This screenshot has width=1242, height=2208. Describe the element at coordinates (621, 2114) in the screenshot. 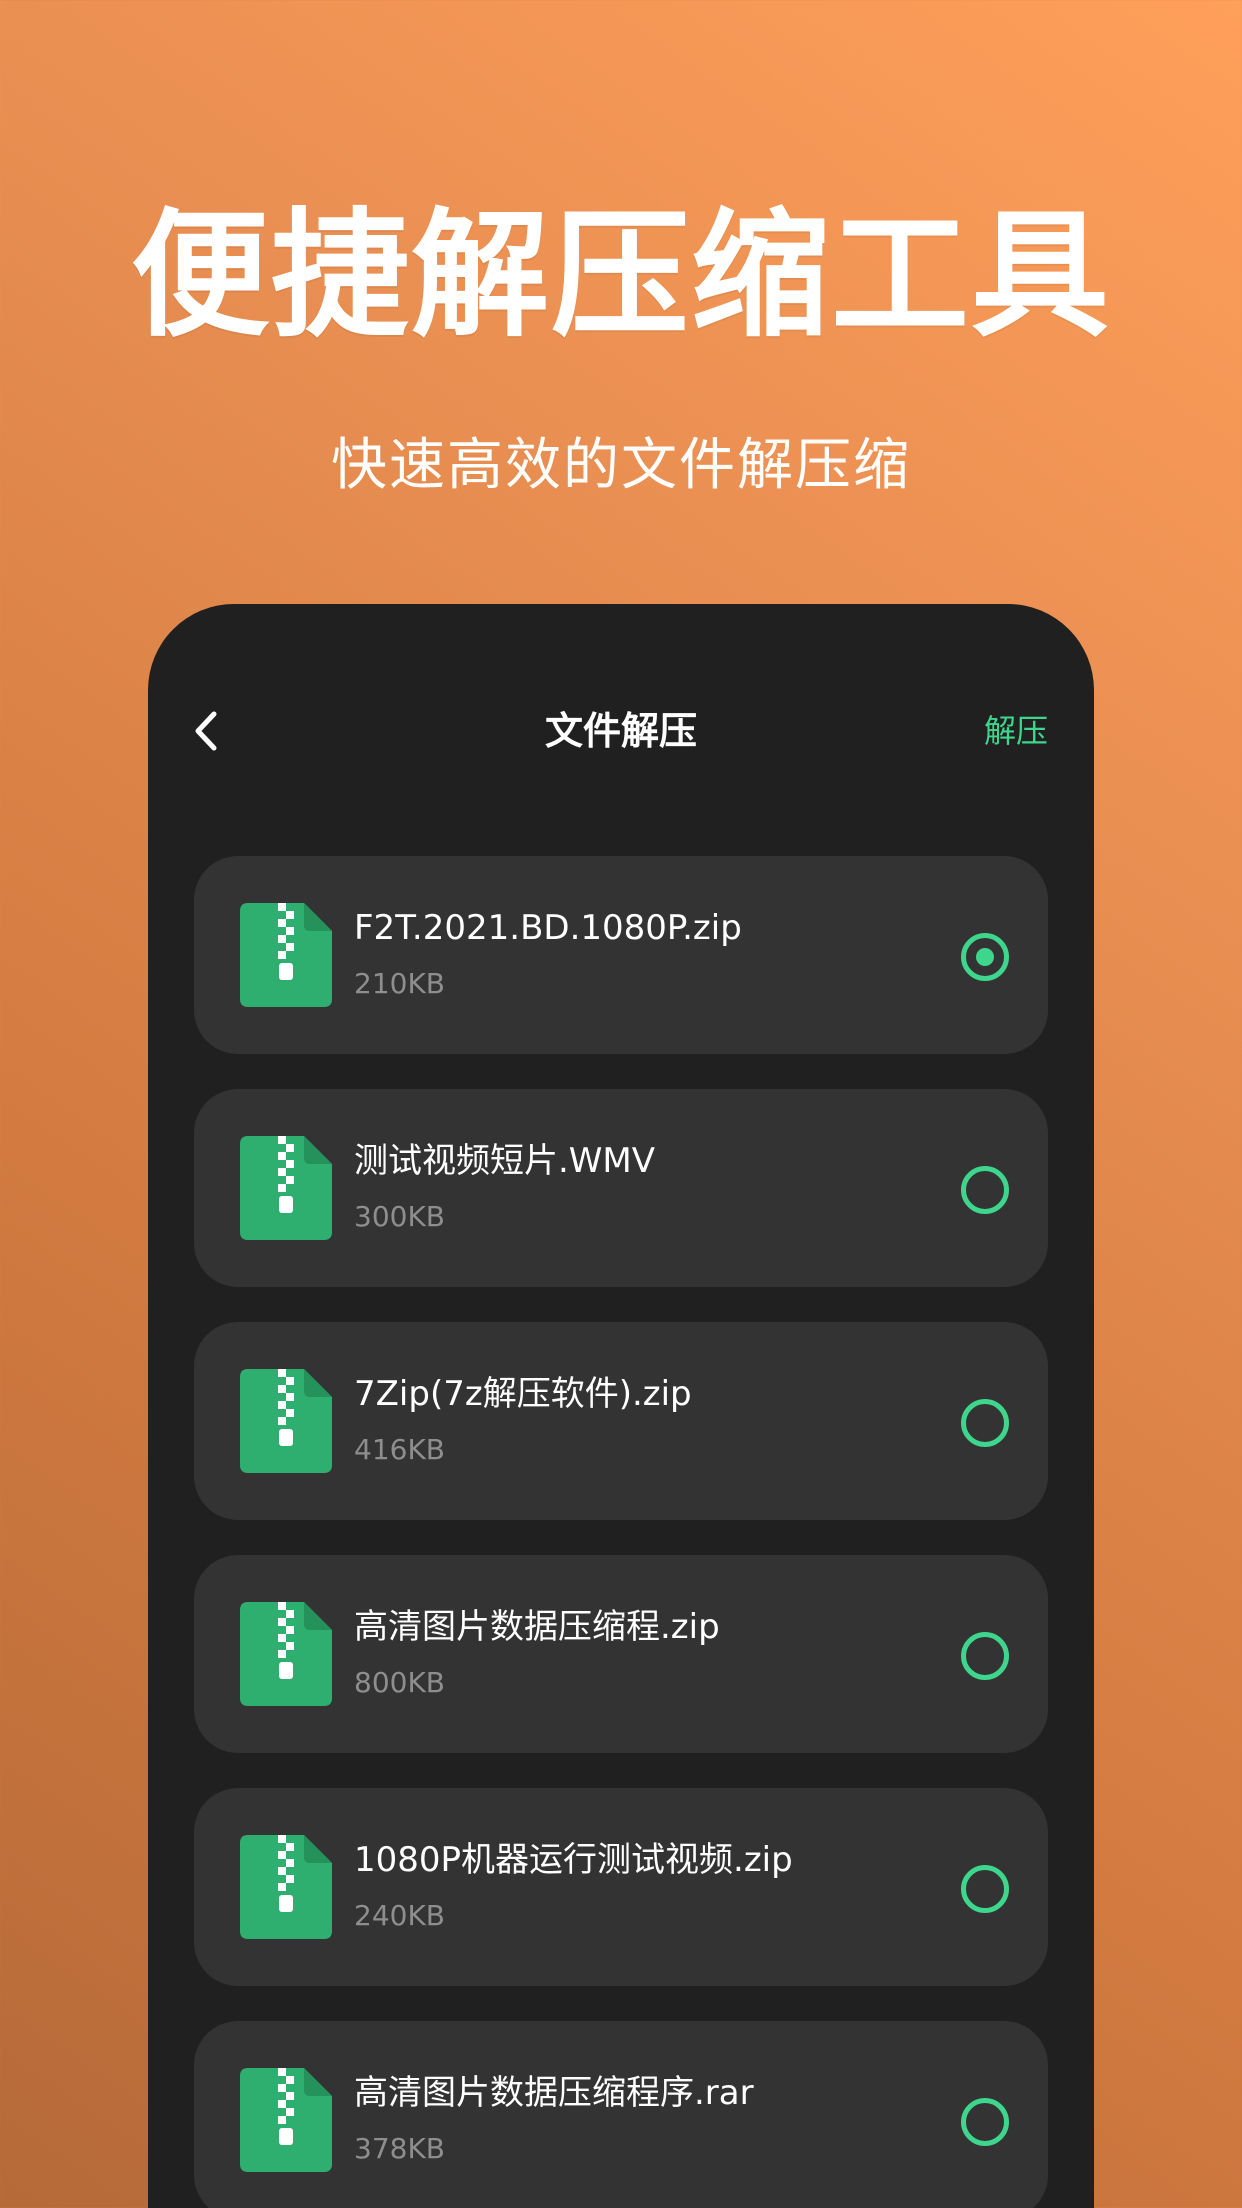

I see `file-item: 高清图片数据压缩程序.rar 378KB` at that location.